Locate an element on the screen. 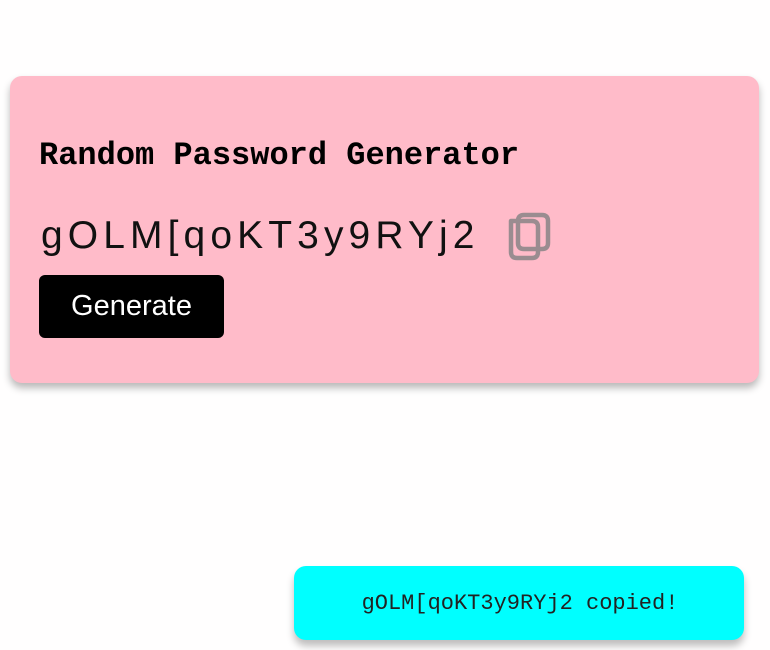 Image resolution: width=770 pixels, height=650 pixels. password-row: gOLM[qoKT3y9RYj2 is located at coordinates (297, 236).